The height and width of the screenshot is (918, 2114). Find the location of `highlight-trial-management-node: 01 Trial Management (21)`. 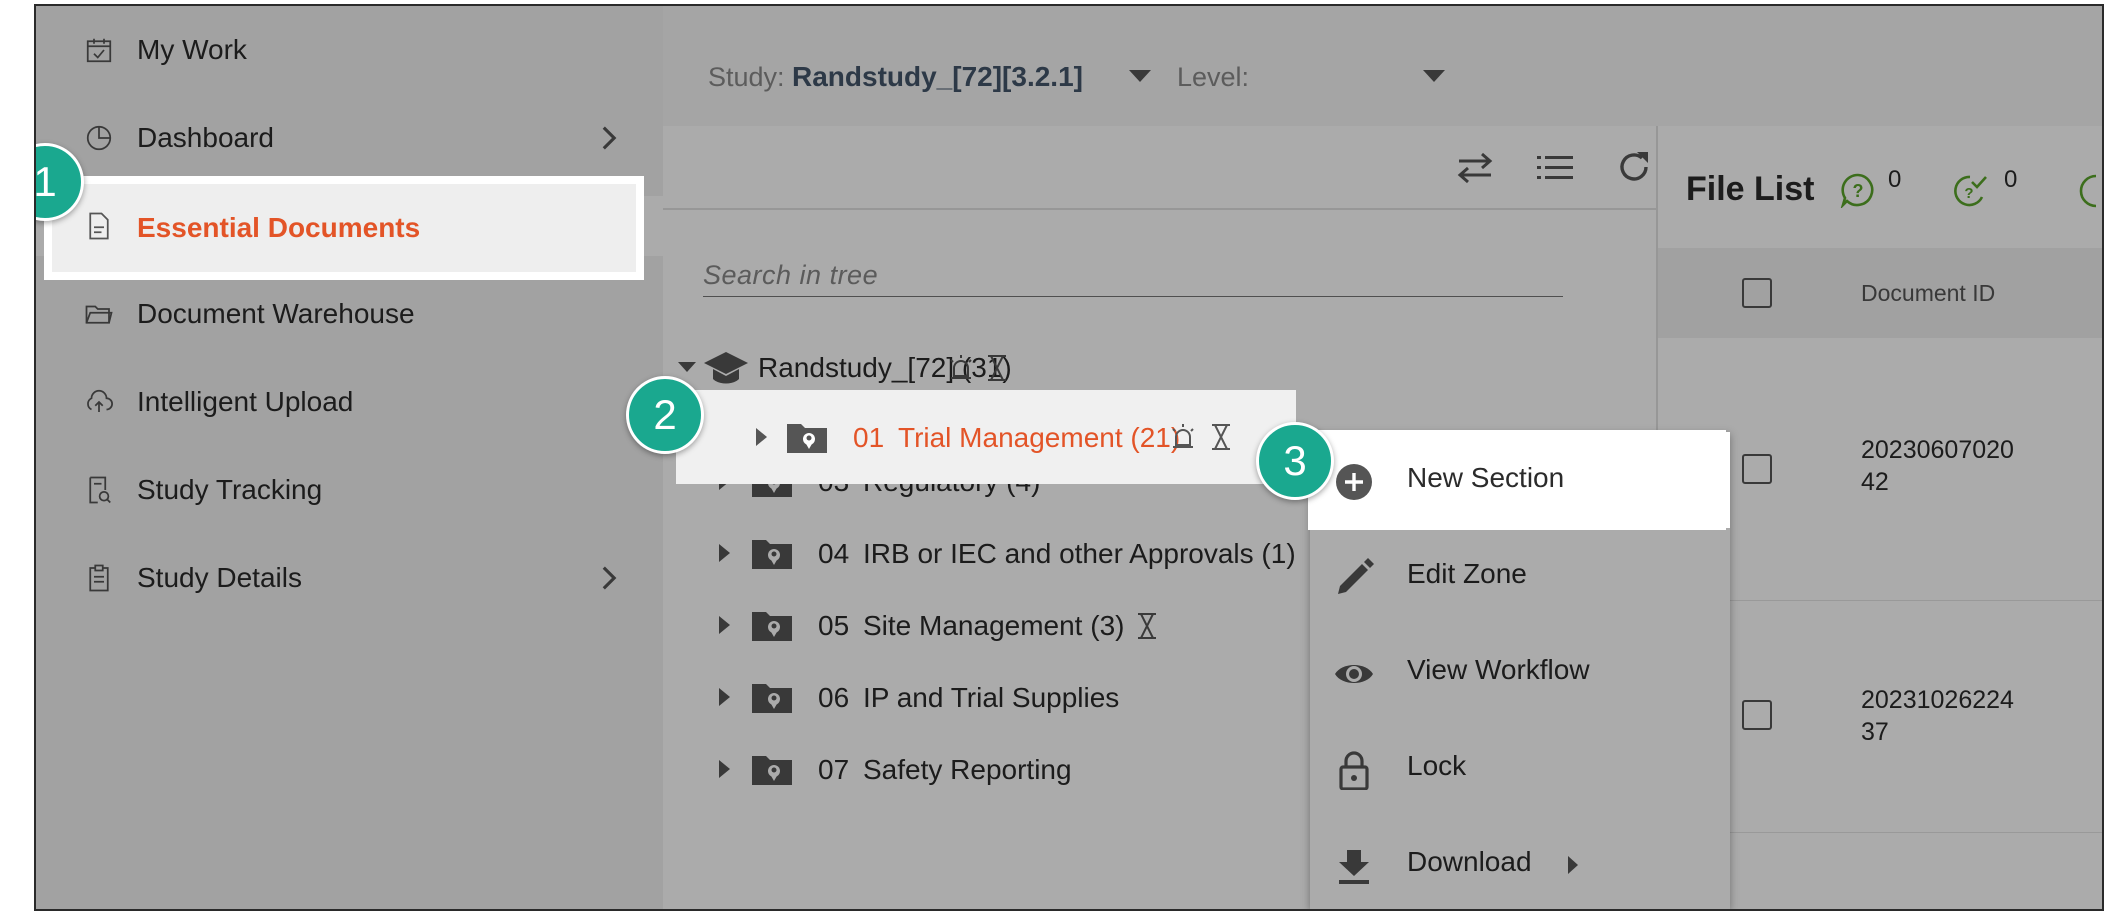

highlight-trial-management-node: 01 Trial Management (21) is located at coordinates (986, 437).